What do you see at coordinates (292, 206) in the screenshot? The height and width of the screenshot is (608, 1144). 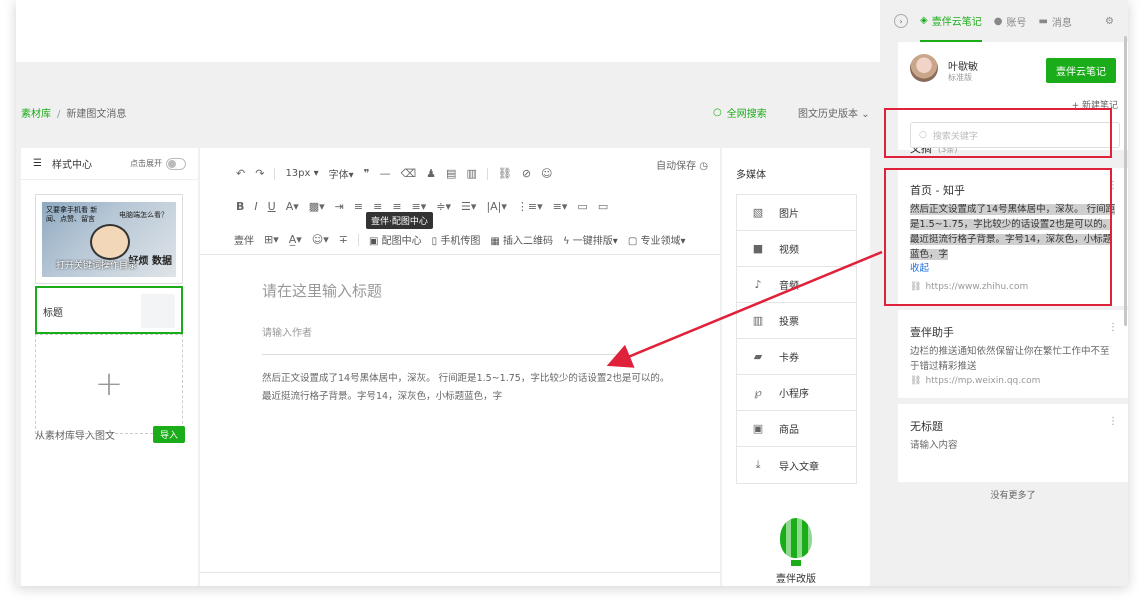 I see `font-color-icon: A▾` at bounding box center [292, 206].